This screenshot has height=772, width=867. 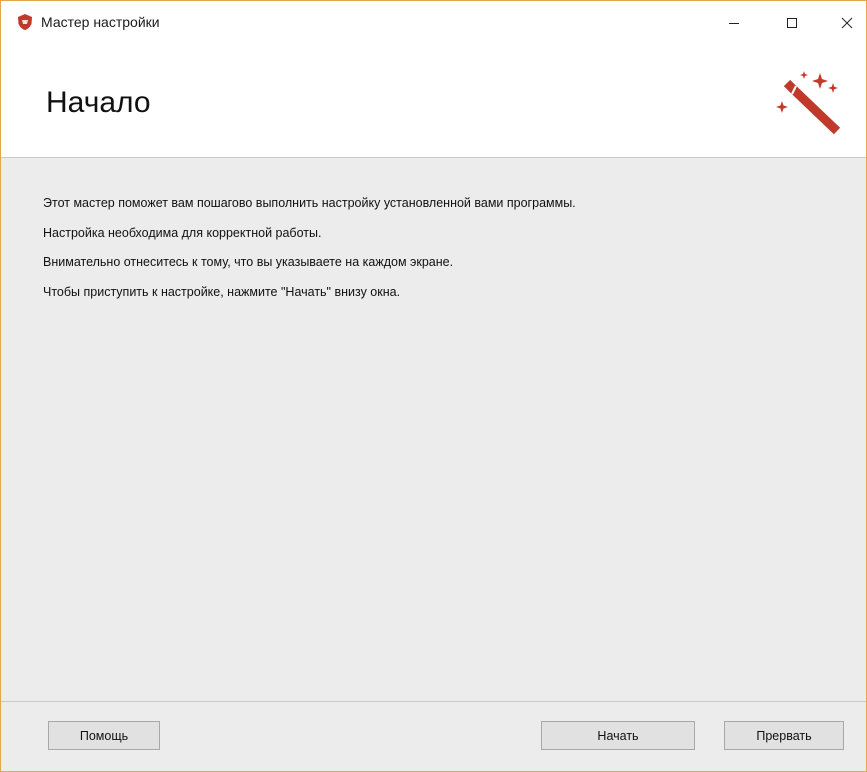 I want to click on title-bar: Мастер настройки, so click(x=433, y=23).